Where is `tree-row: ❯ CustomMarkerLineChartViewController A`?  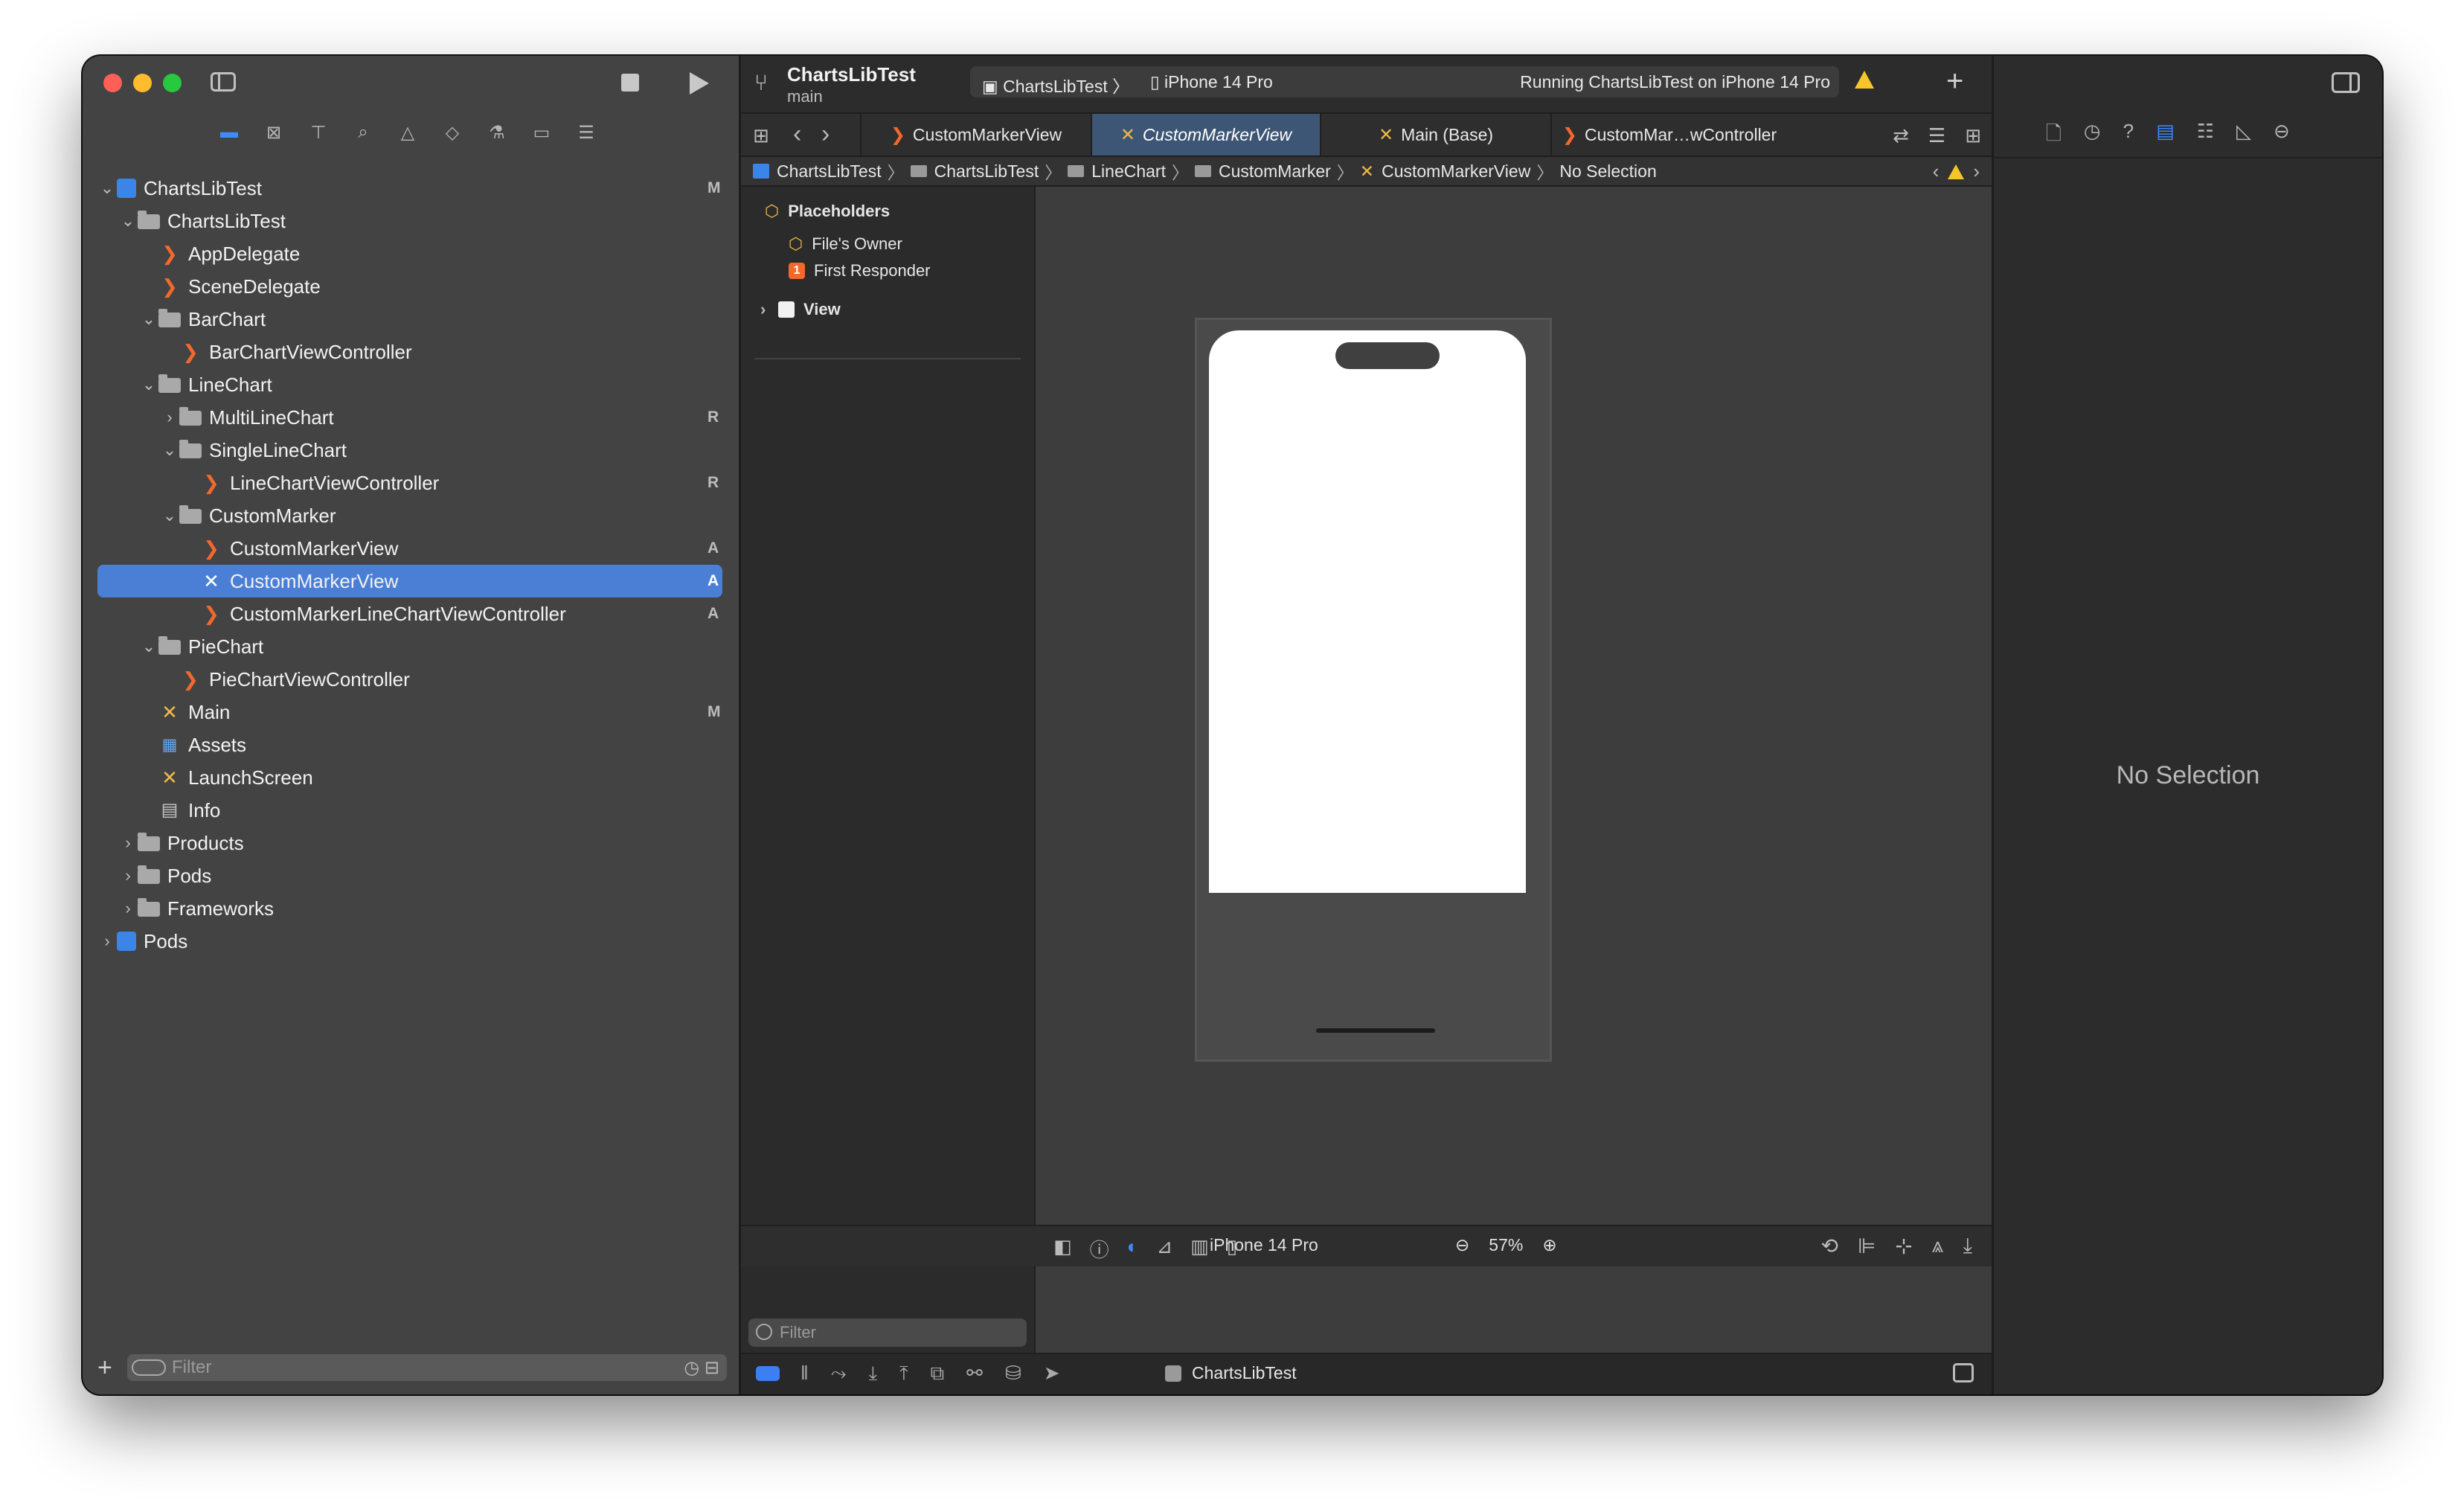
tree-row: ❯ CustomMarkerLineChartViewController A is located at coordinates (418, 613).